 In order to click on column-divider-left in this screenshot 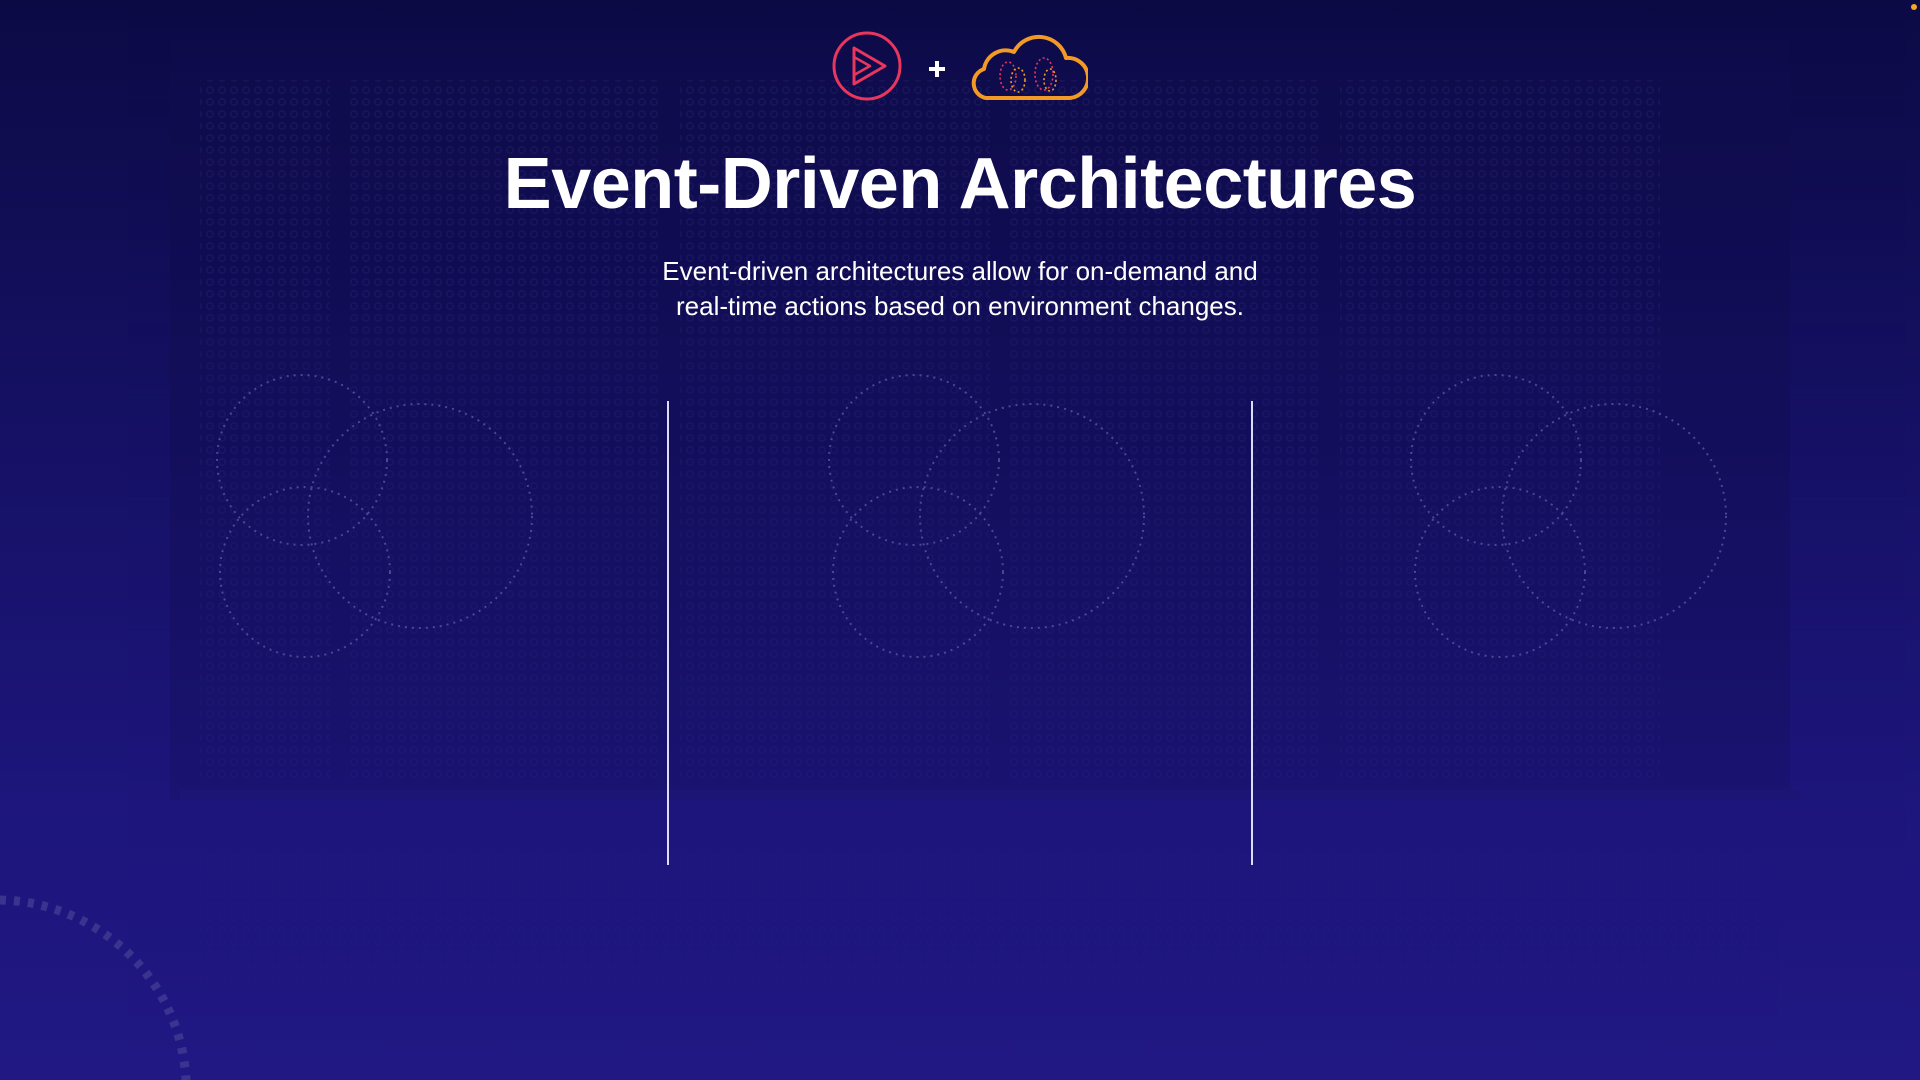, I will do `click(668, 633)`.